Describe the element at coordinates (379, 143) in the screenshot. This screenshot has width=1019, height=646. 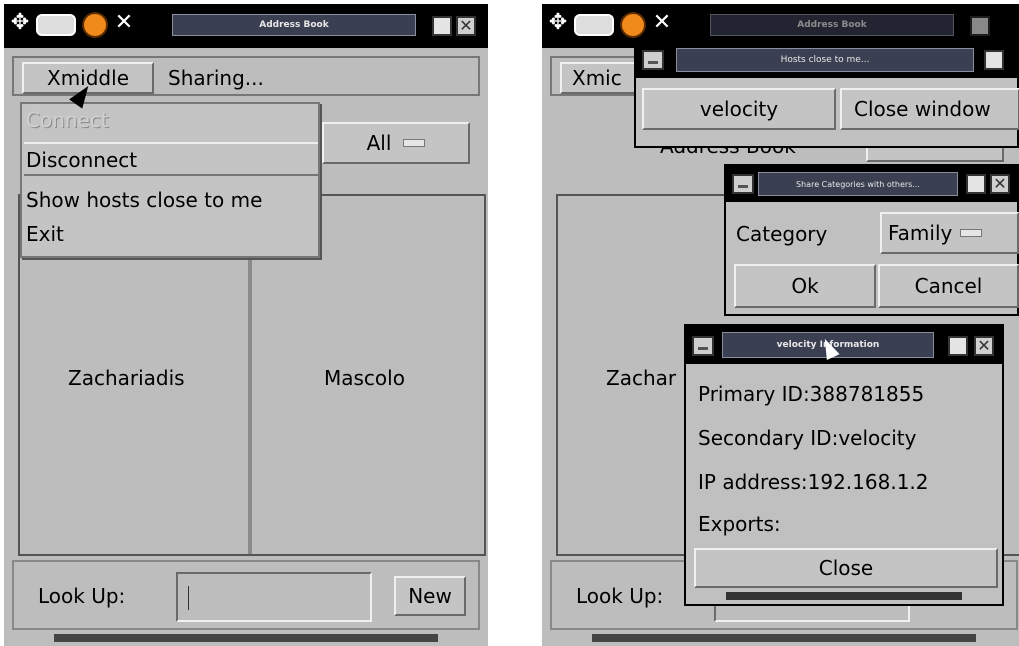
I see `category-filter-value: All` at that location.